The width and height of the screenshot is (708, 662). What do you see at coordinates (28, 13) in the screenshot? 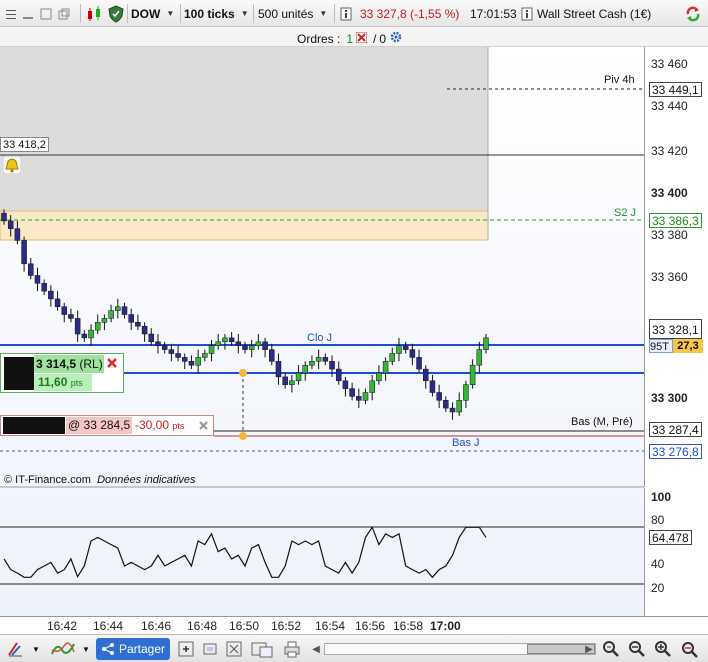
I see `minimize-icon` at bounding box center [28, 13].